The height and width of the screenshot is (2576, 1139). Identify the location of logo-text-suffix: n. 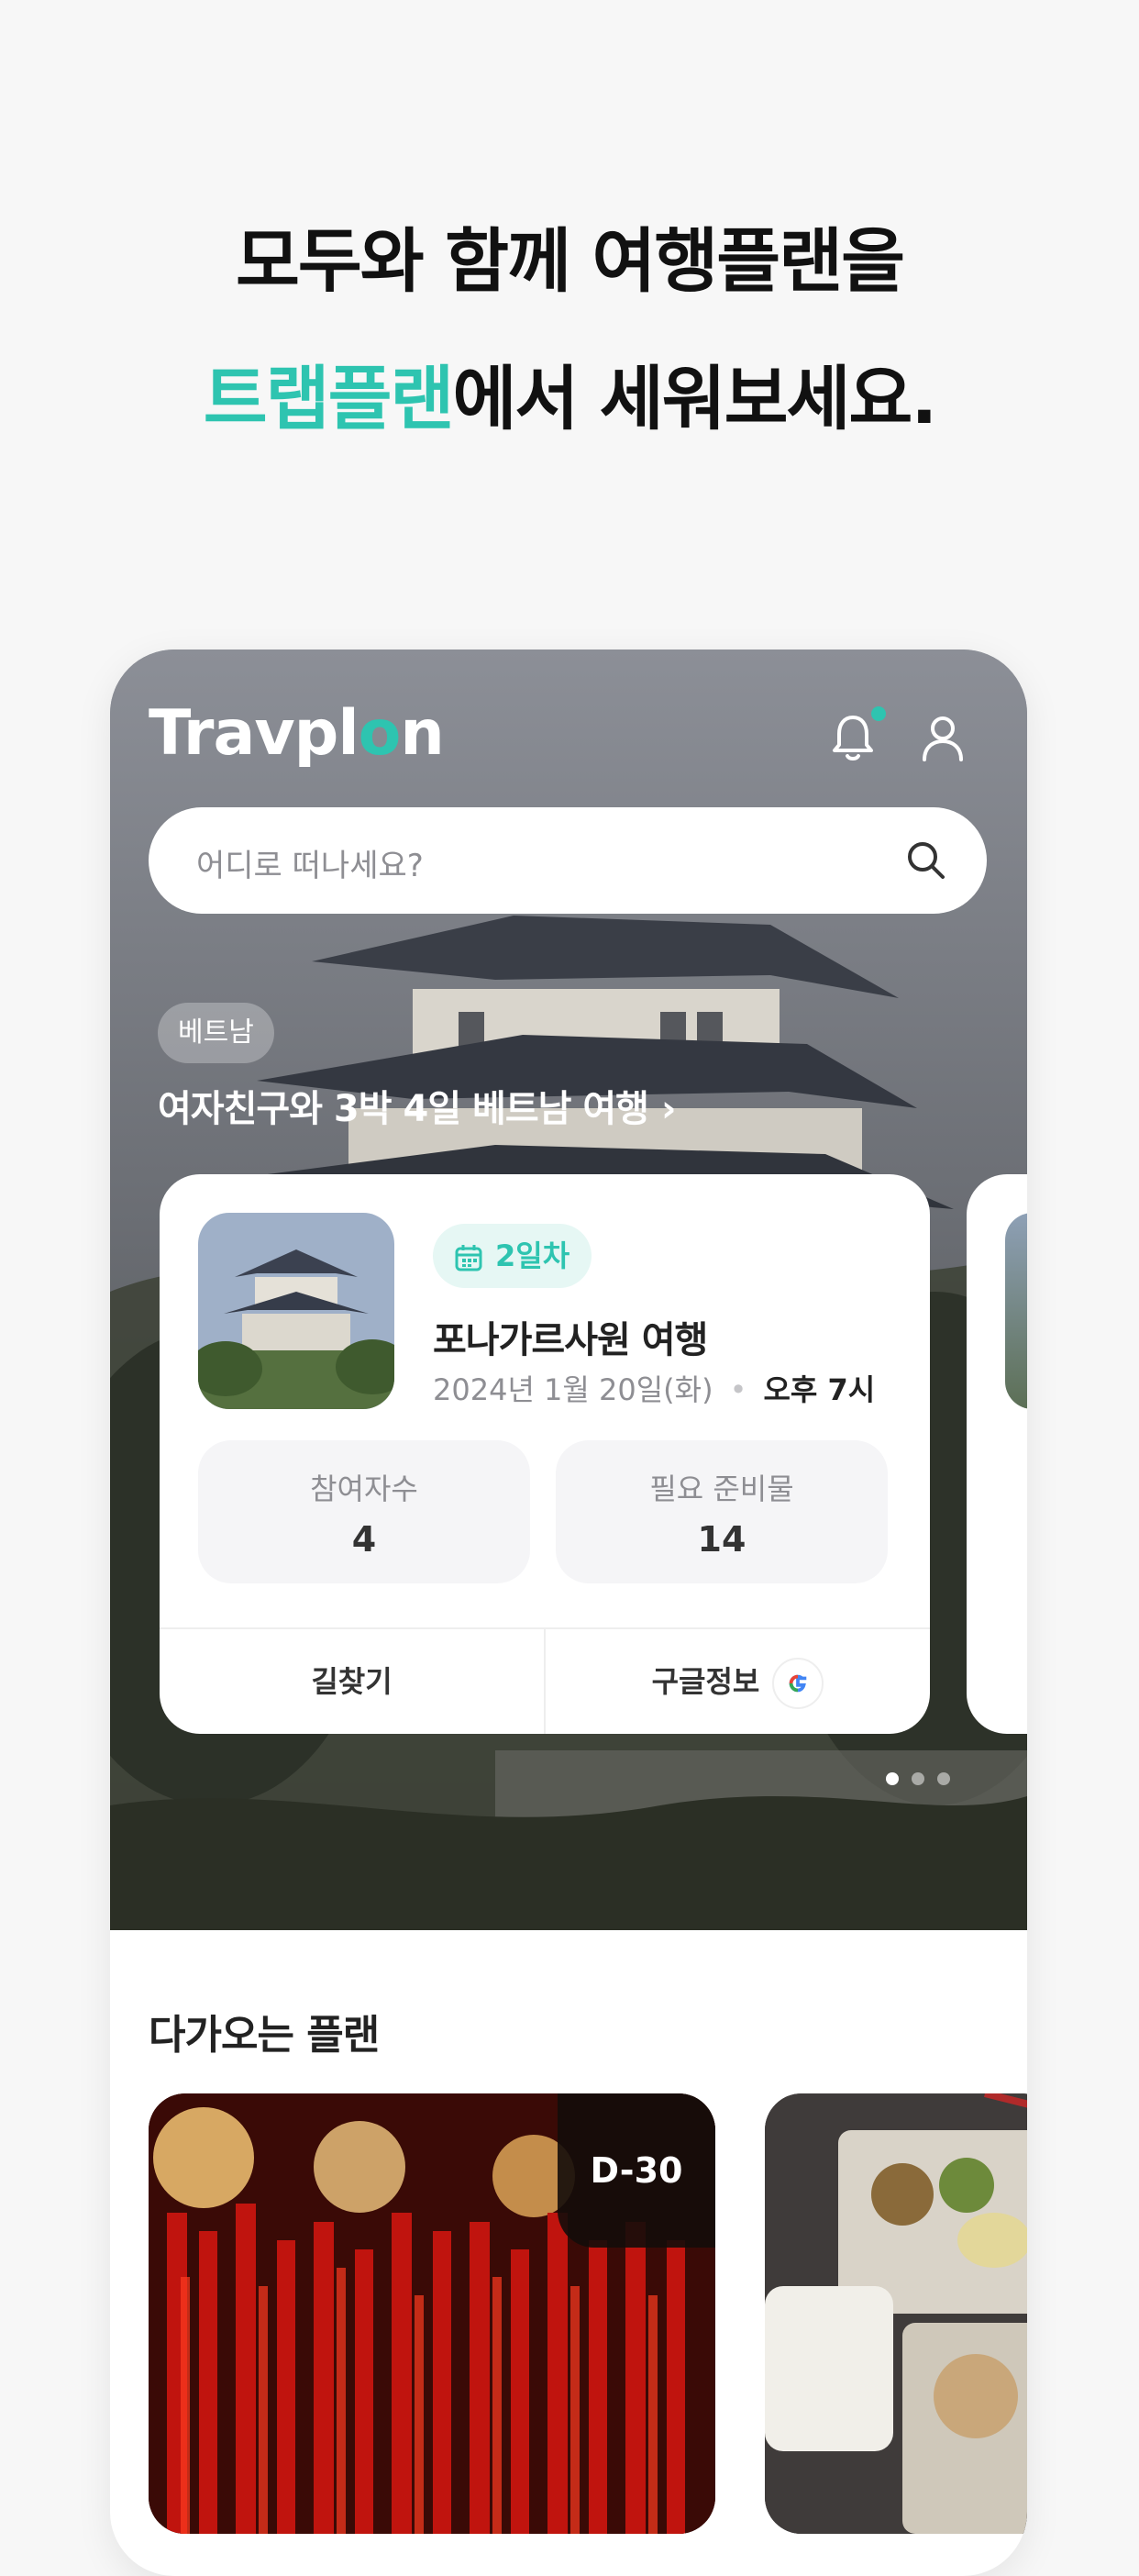
(422, 733).